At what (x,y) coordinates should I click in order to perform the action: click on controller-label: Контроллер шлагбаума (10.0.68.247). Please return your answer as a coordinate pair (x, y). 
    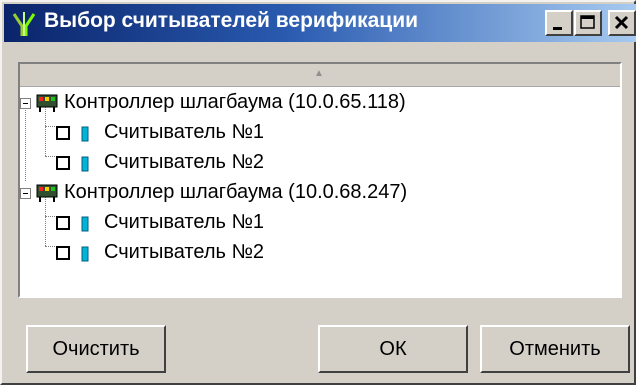
    Looking at the image, I should click on (236, 192).